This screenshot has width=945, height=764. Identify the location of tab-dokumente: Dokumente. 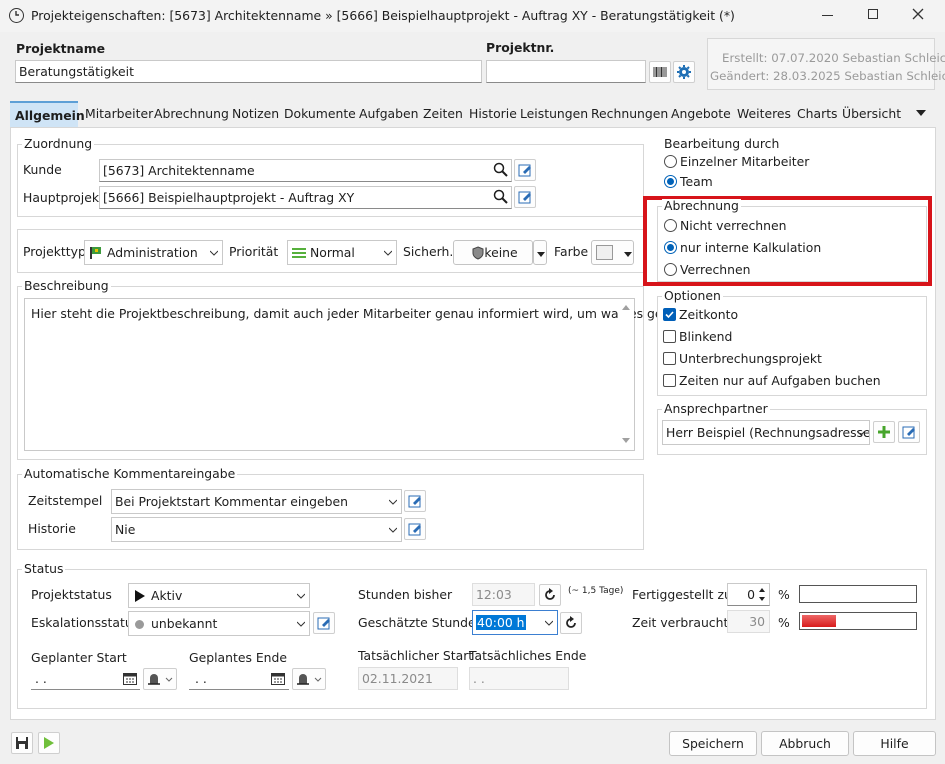
(320, 114).